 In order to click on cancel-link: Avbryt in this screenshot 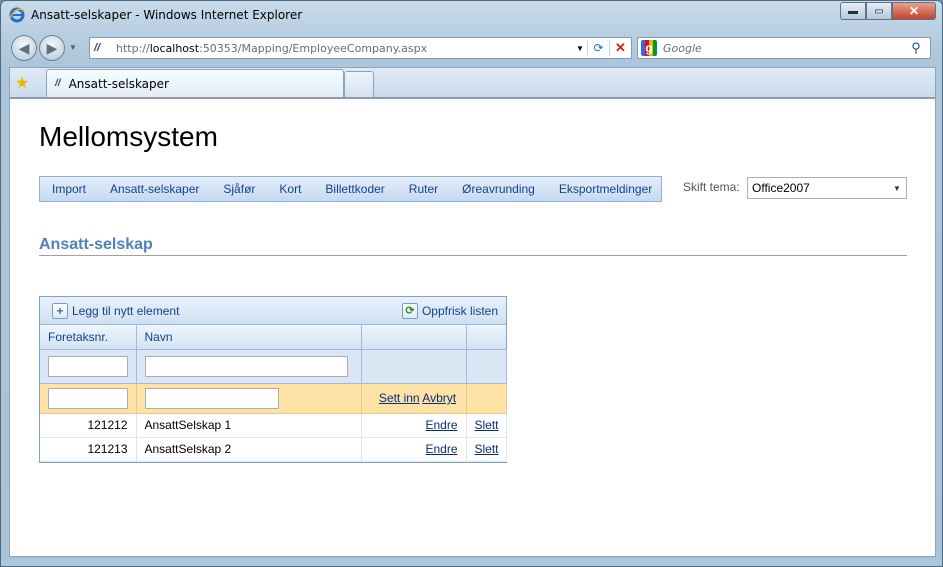, I will do `click(439, 398)`.